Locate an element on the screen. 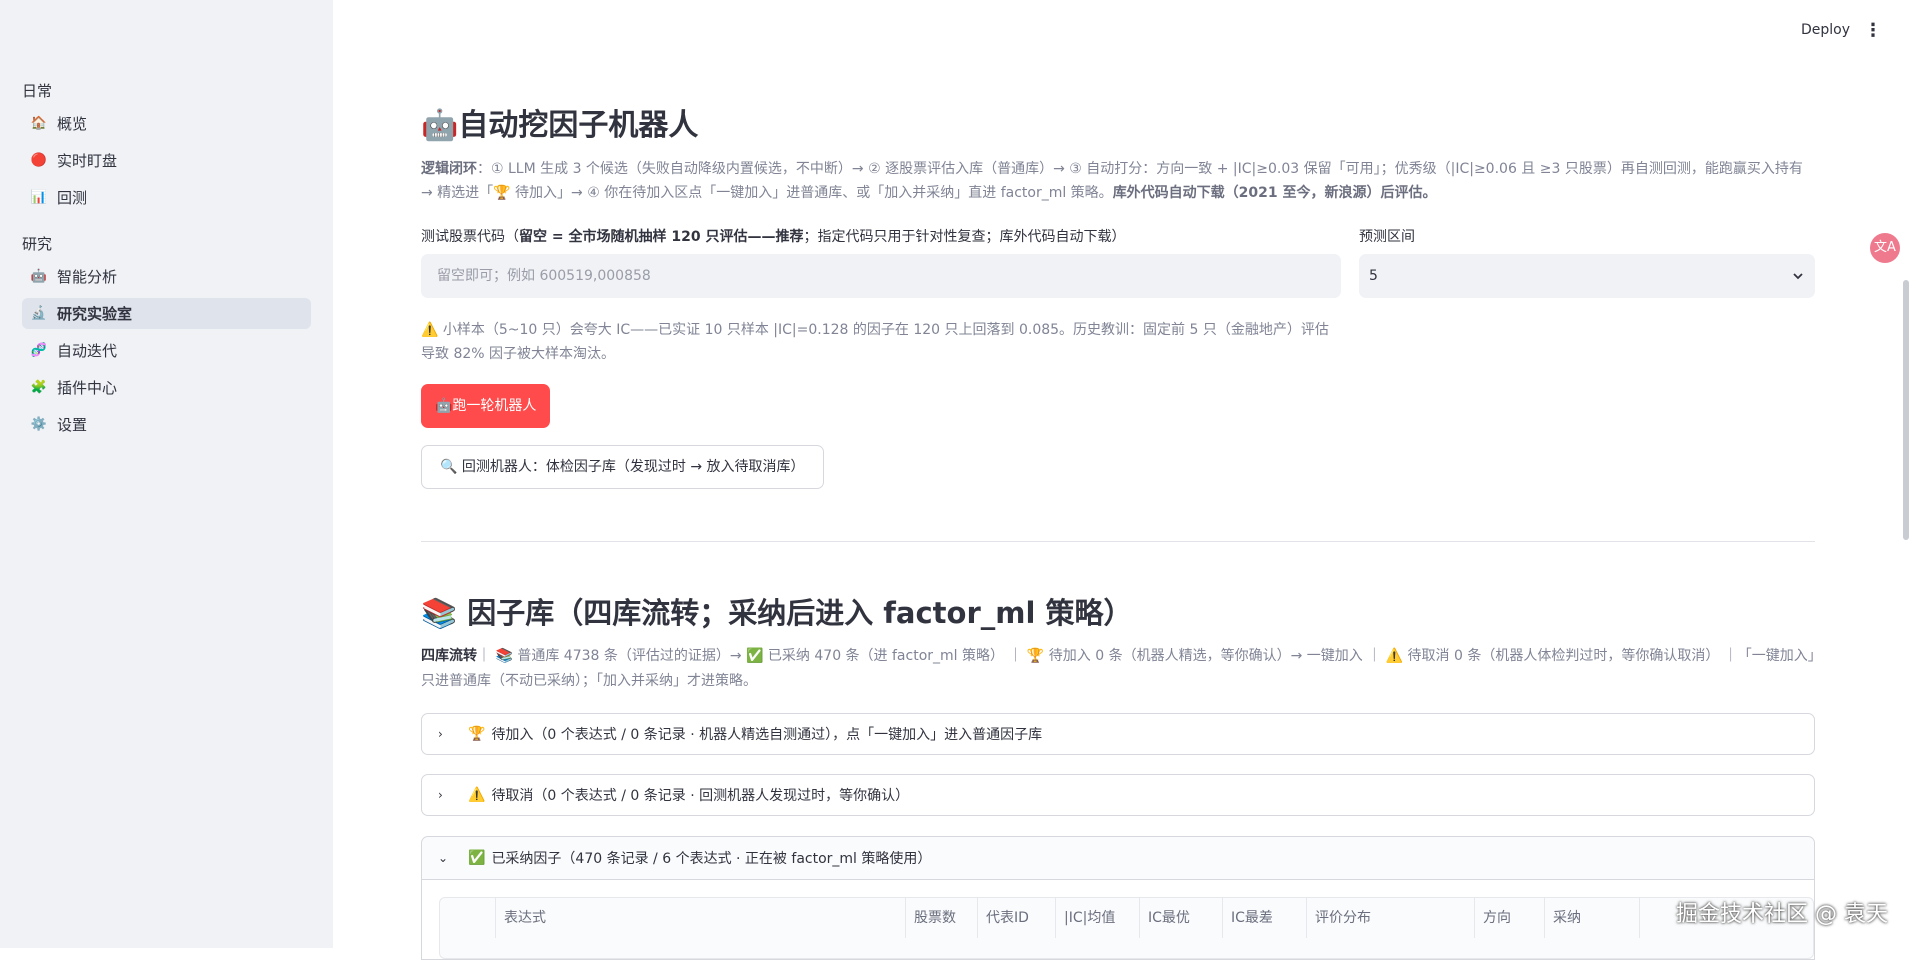  deploy-button: Deploy is located at coordinates (1825, 30).